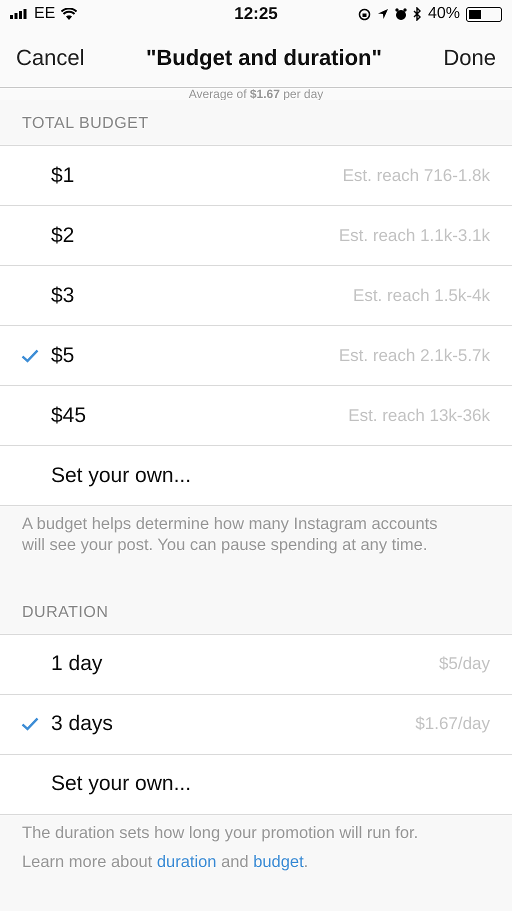  Describe the element at coordinates (63, 236) in the screenshot. I see `option-label: $2` at that location.